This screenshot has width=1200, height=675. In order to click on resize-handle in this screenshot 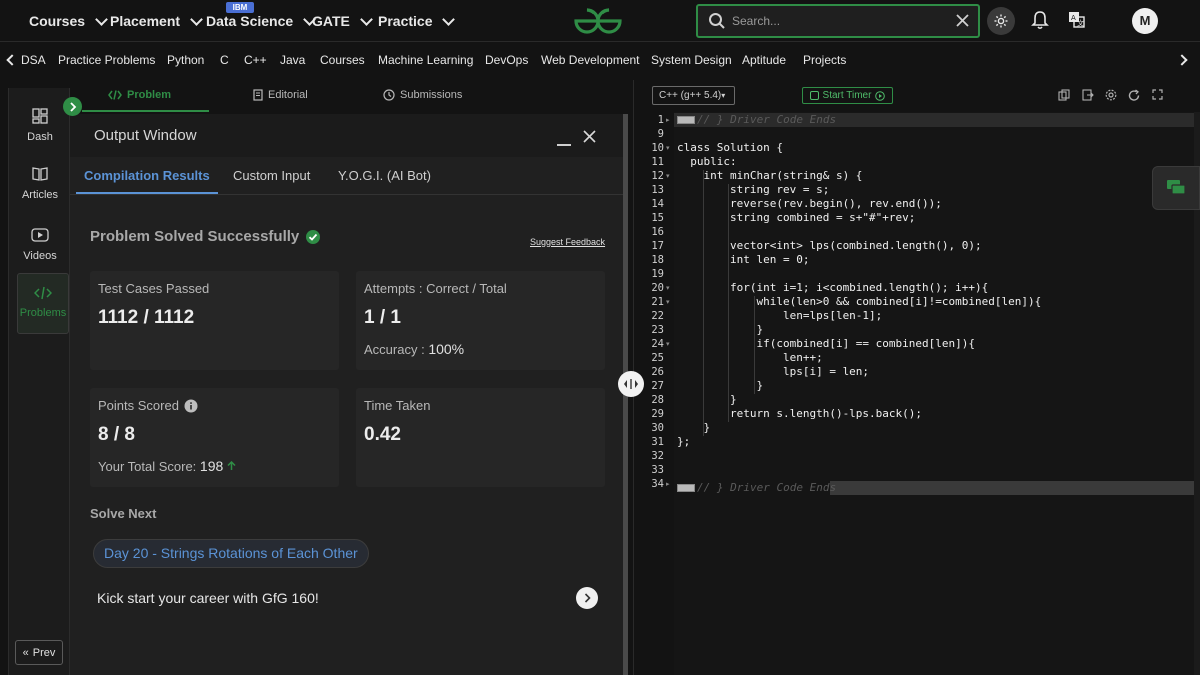, I will do `click(631, 384)`.